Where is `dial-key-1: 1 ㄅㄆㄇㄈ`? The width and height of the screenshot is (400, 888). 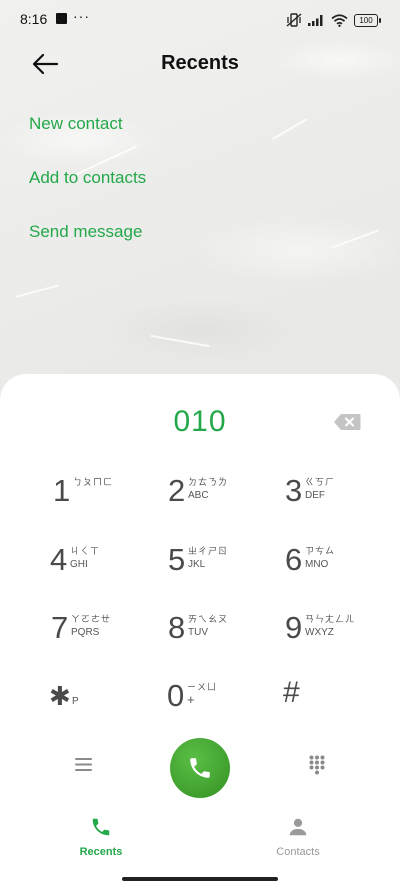 dial-key-1: 1 ㄅㄆㄇㄈ is located at coordinates (108, 493).